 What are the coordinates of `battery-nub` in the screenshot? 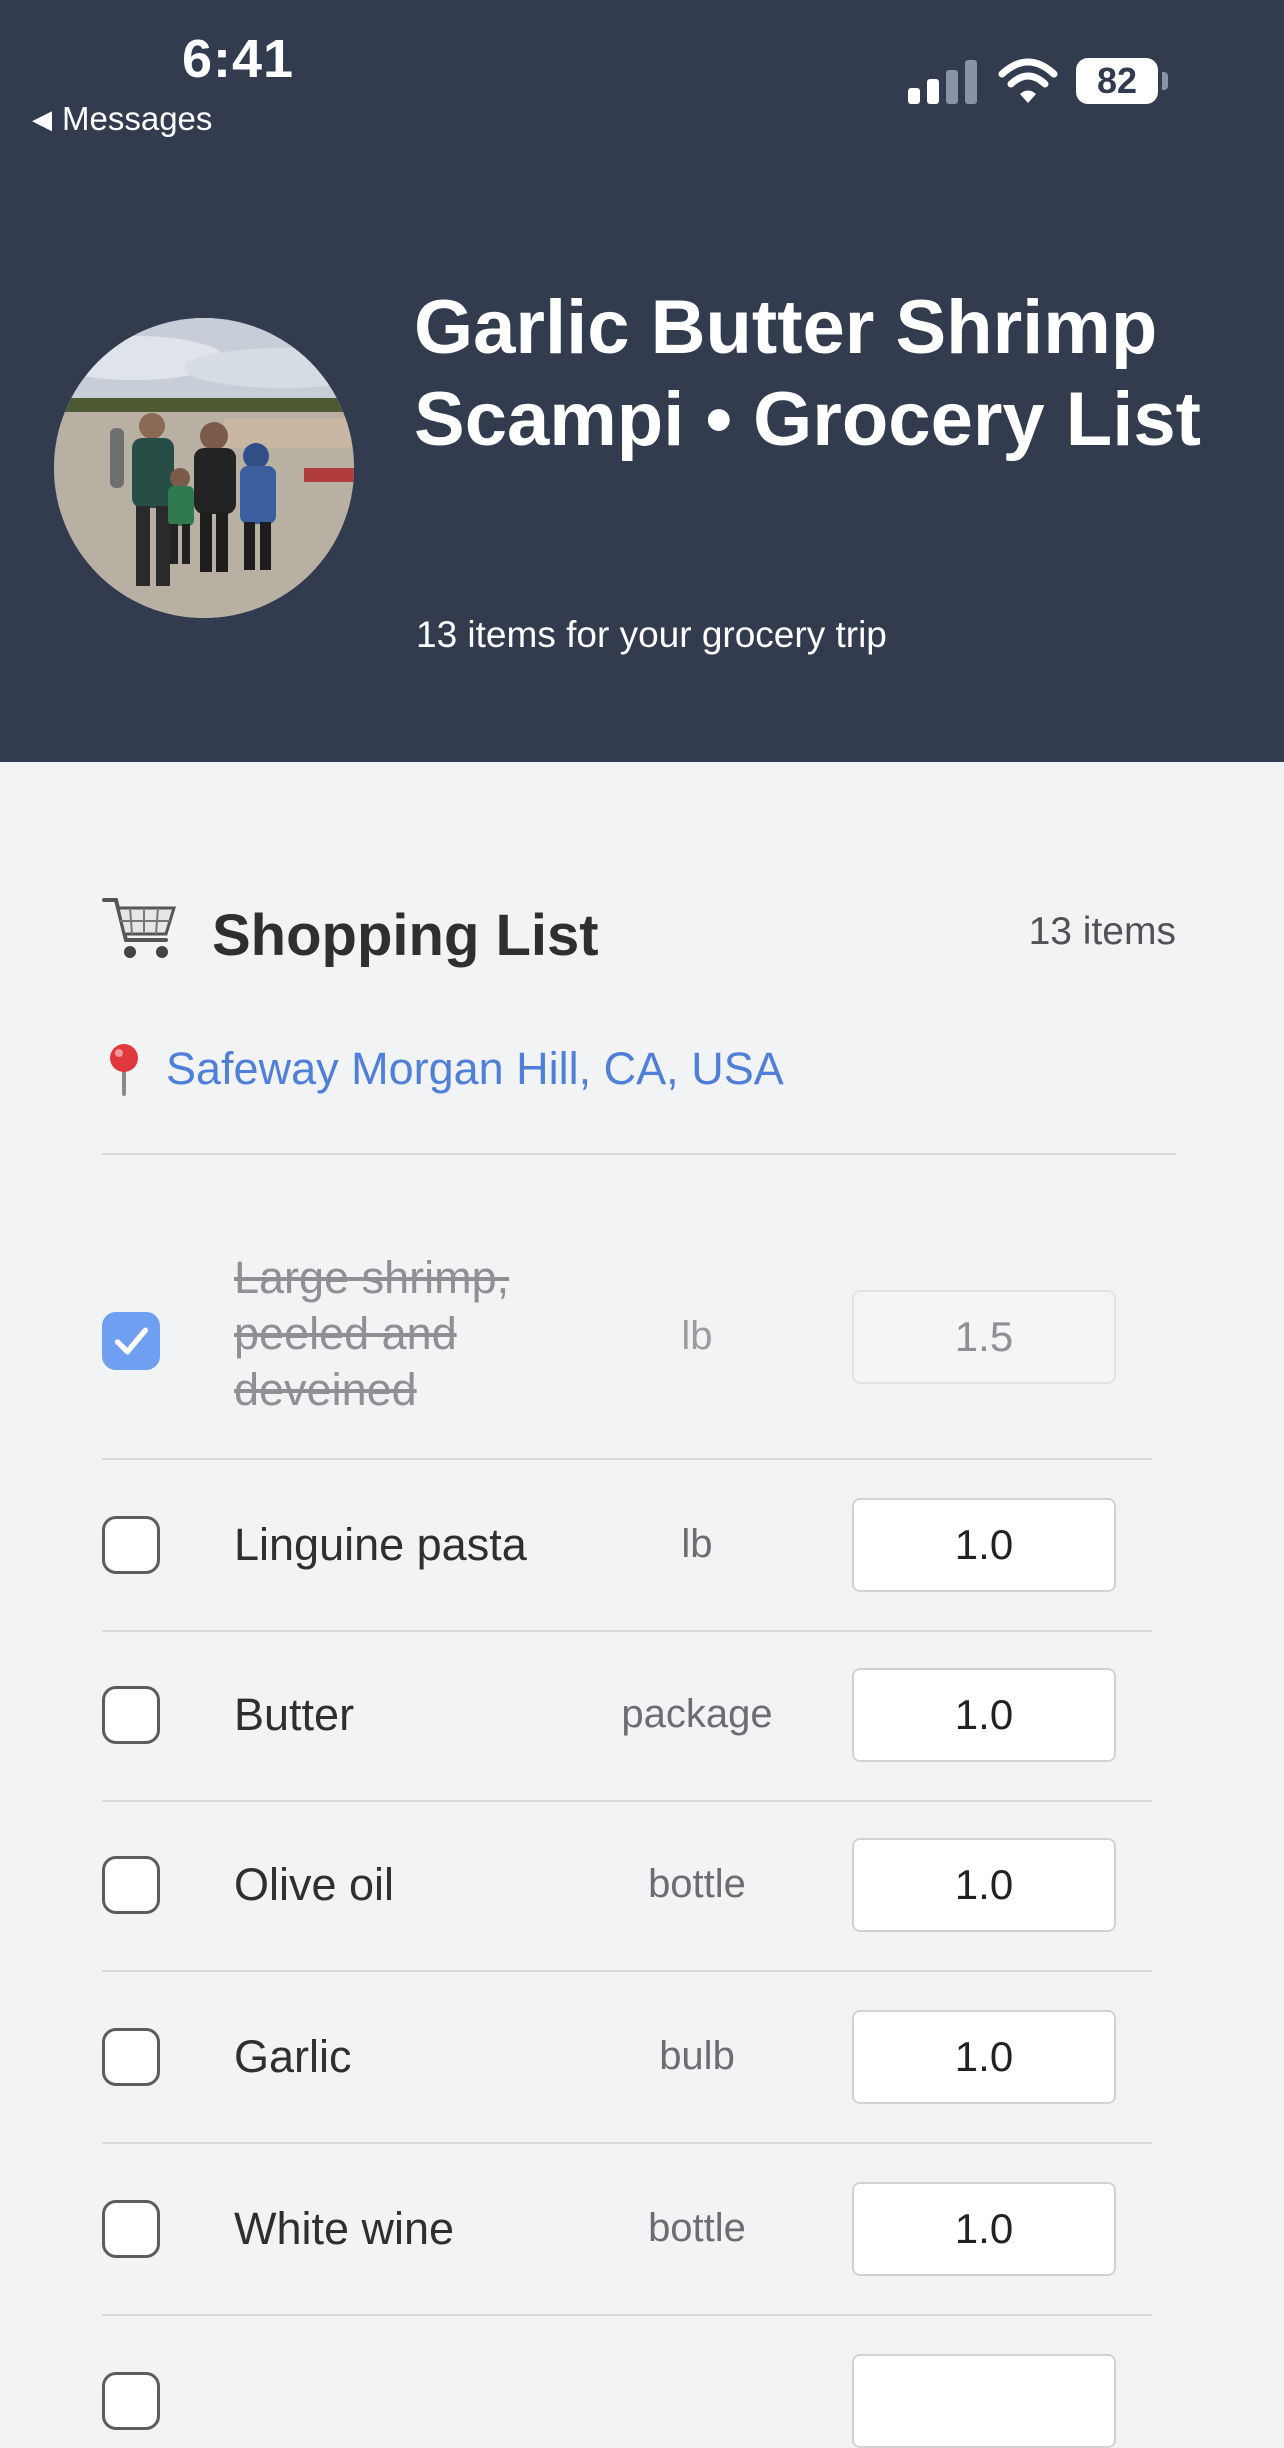 It's located at (1165, 81).